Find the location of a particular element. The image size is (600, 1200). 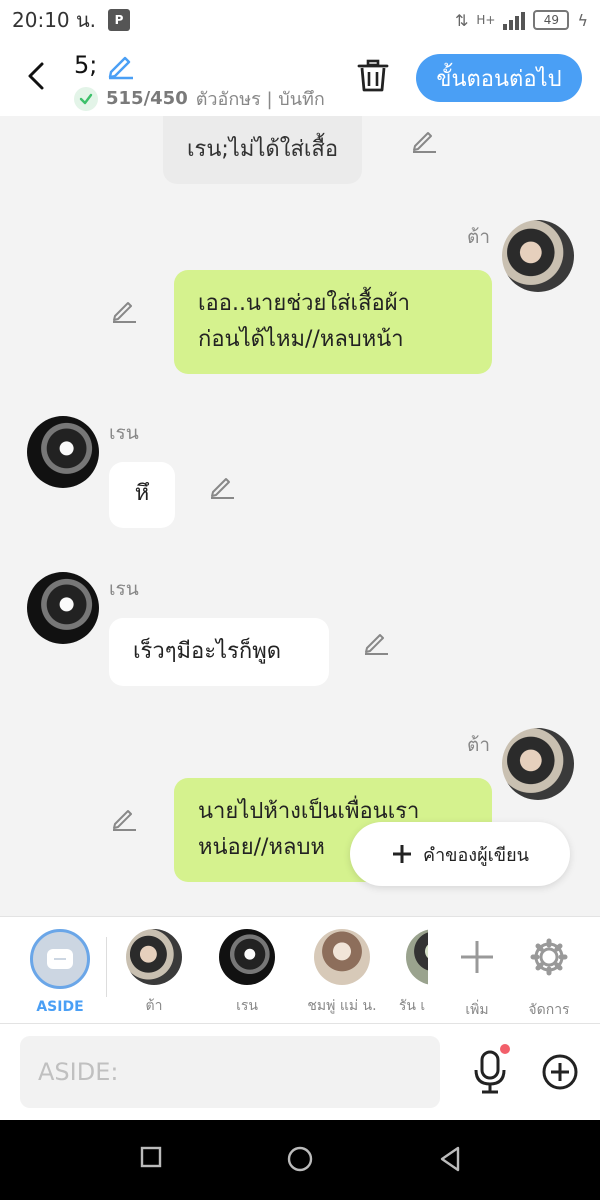

character-label: ต้า is located at coordinates (154, 1006).